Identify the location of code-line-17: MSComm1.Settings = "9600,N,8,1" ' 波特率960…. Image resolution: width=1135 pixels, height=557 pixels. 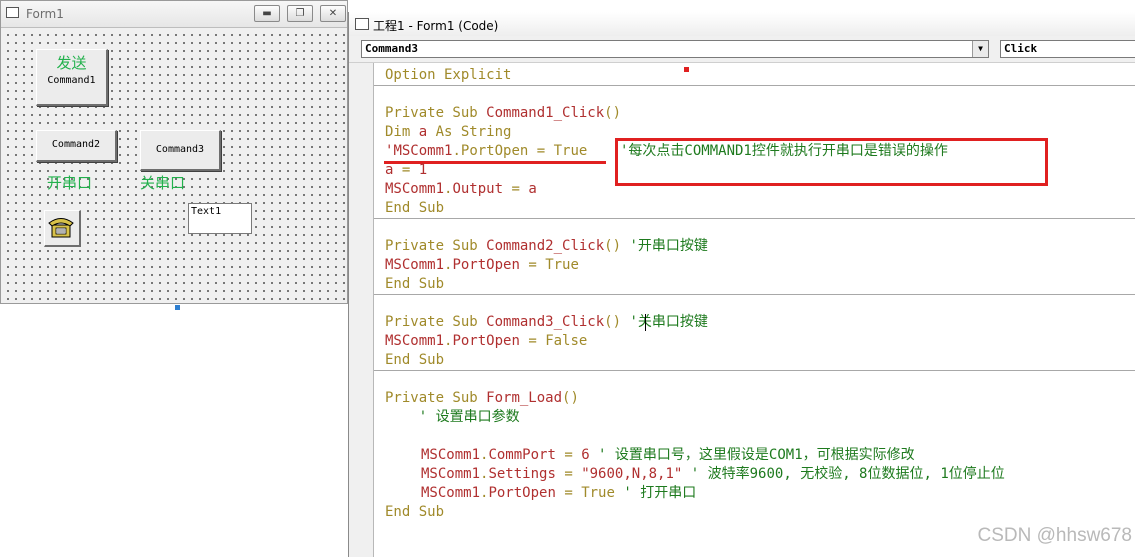
(713, 474).